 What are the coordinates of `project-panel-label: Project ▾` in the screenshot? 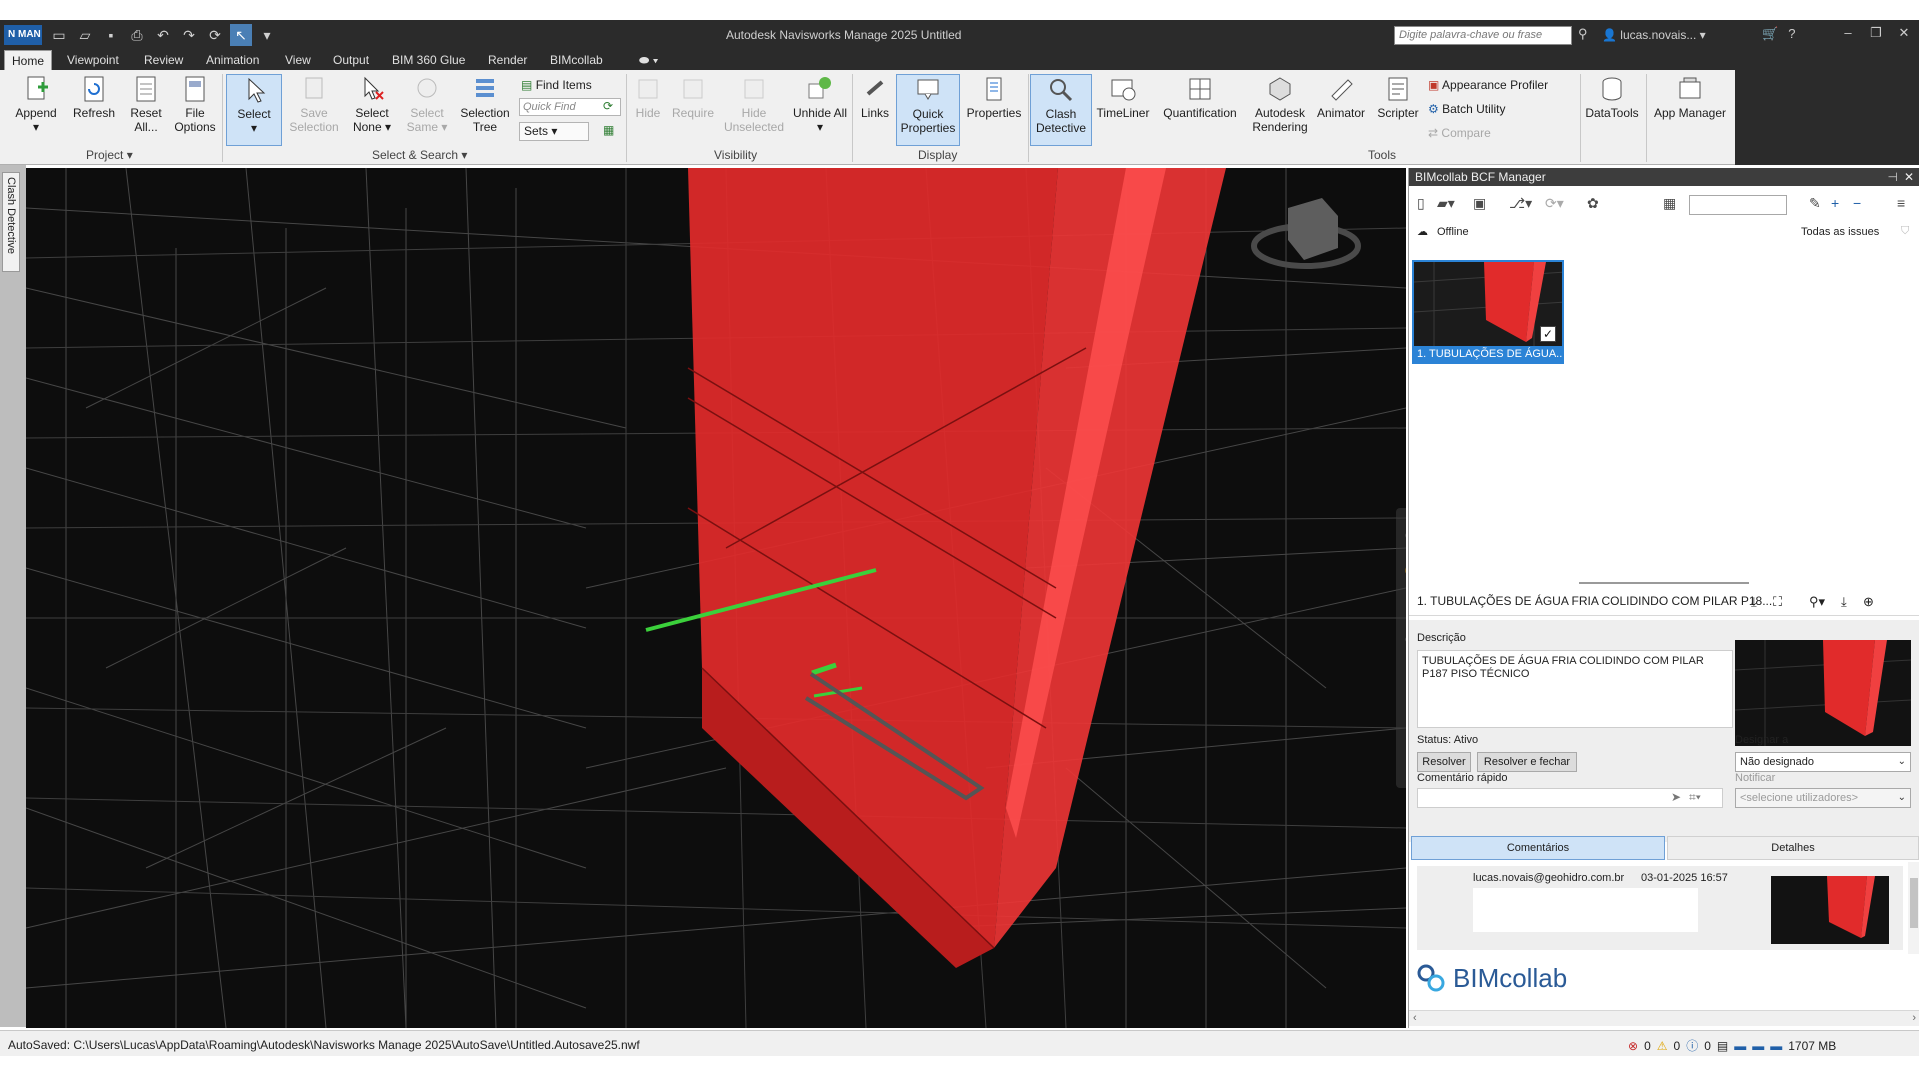 It's located at (109, 155).